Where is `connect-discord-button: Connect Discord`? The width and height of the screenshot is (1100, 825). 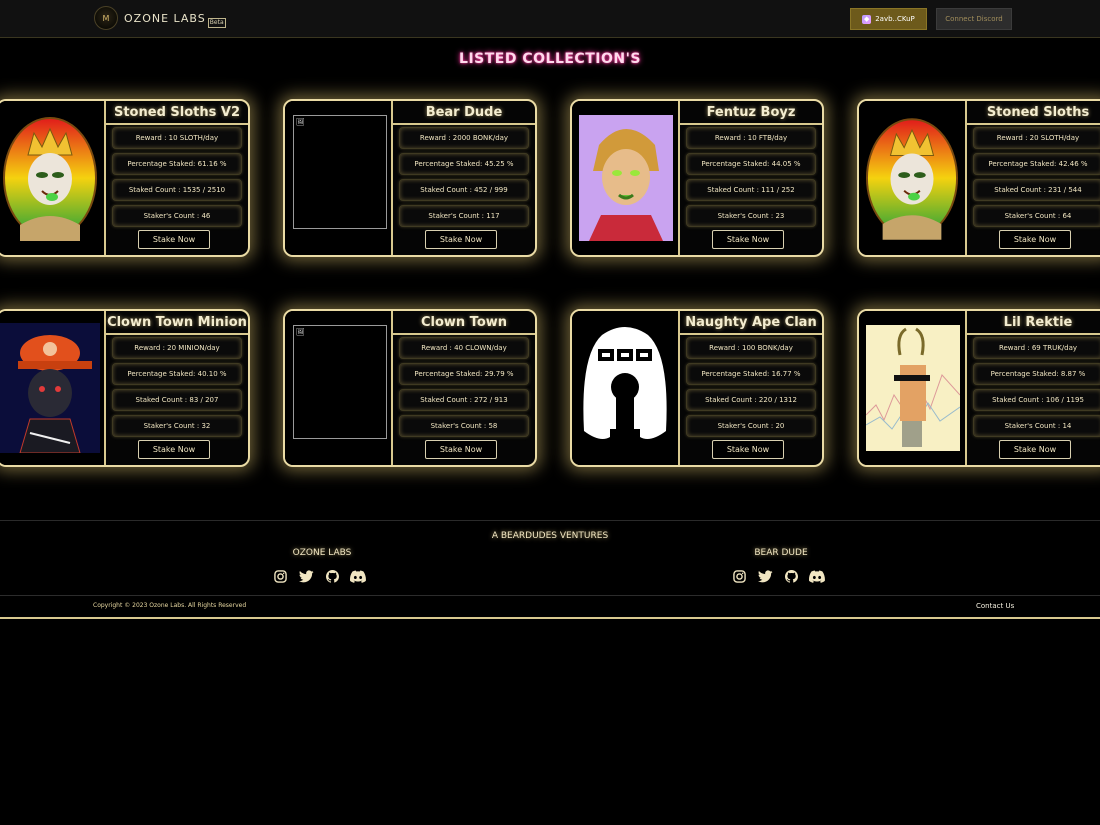 connect-discord-button: Connect Discord is located at coordinates (974, 19).